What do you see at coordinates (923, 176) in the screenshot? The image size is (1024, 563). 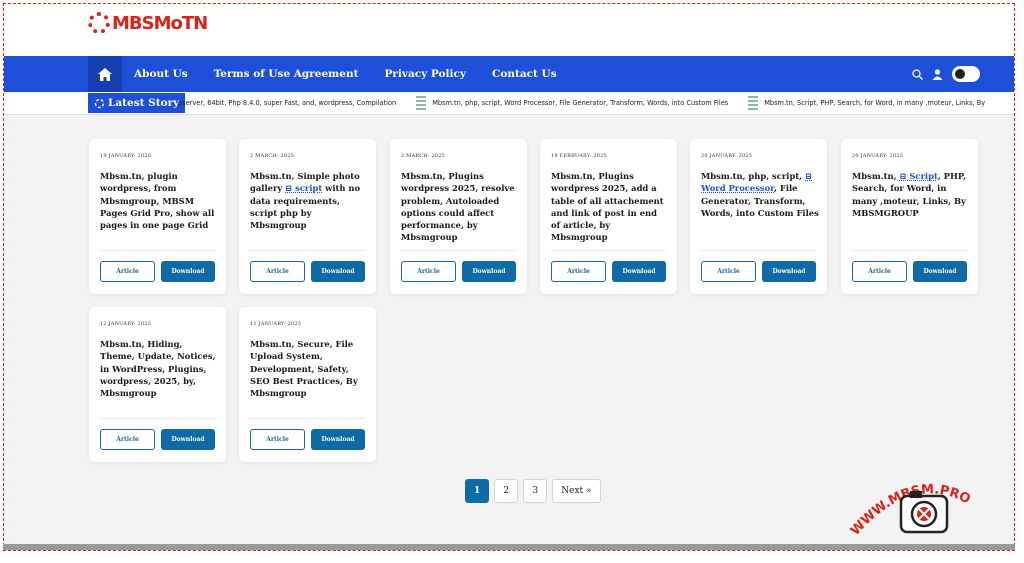 I see `script-link-text: Script` at bounding box center [923, 176].